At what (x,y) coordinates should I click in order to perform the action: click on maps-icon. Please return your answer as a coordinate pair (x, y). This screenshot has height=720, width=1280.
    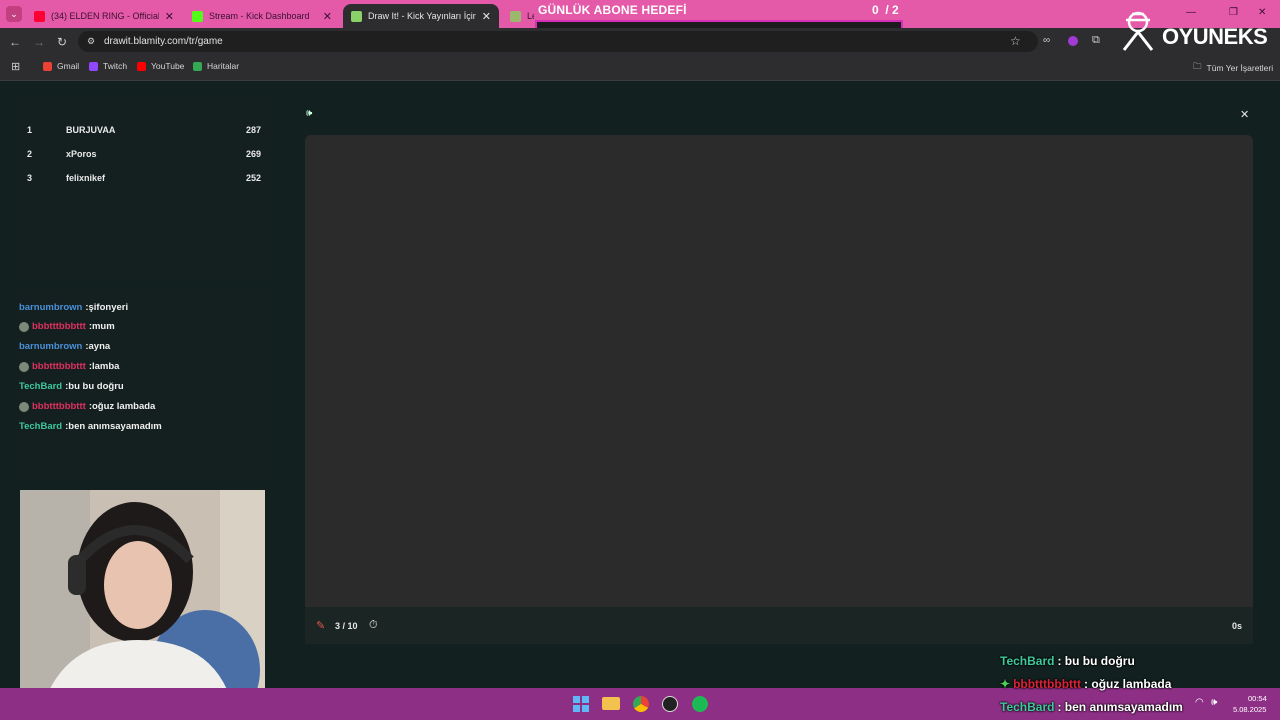
    Looking at the image, I should click on (197, 66).